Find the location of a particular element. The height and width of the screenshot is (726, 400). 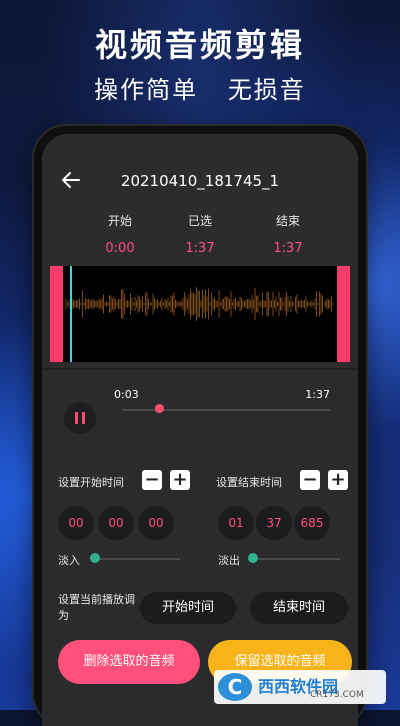

fade-out-slider-knob is located at coordinates (253, 558).